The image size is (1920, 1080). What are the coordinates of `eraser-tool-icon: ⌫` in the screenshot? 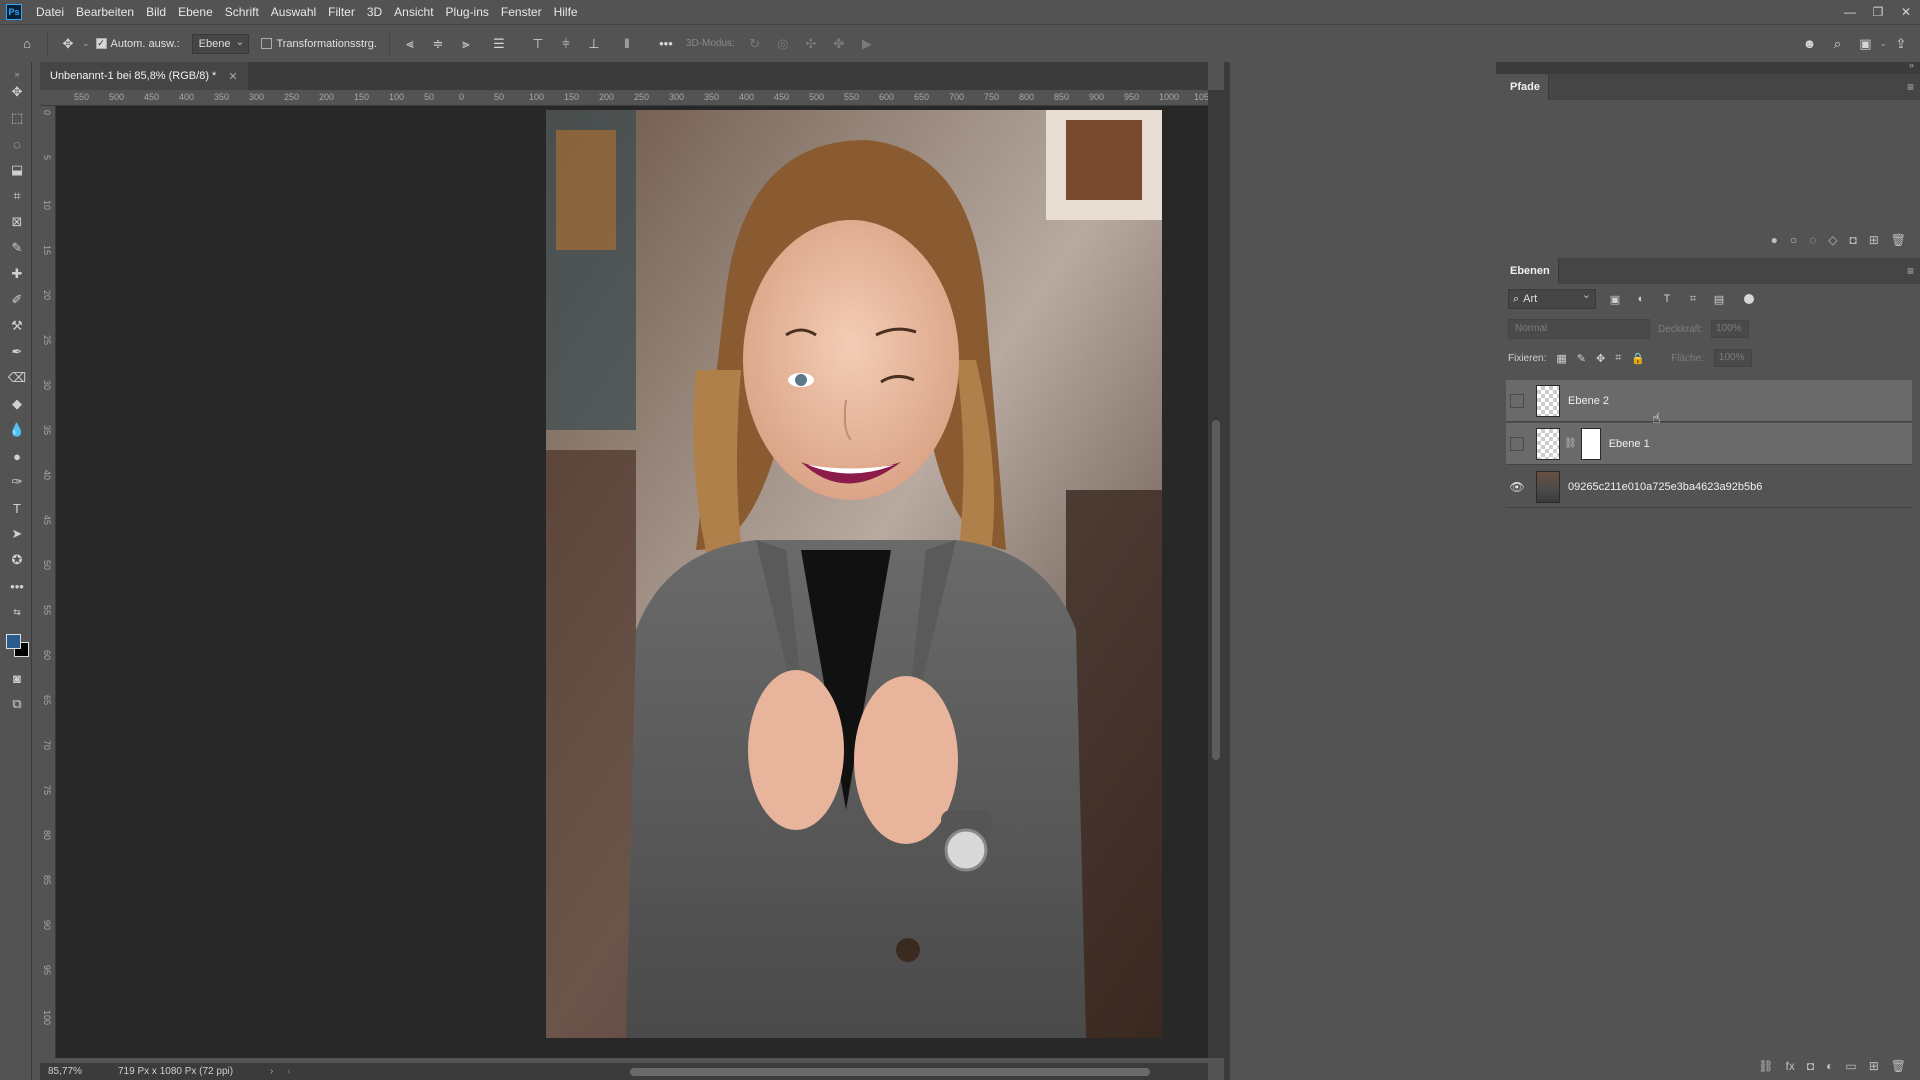 It's located at (17, 378).